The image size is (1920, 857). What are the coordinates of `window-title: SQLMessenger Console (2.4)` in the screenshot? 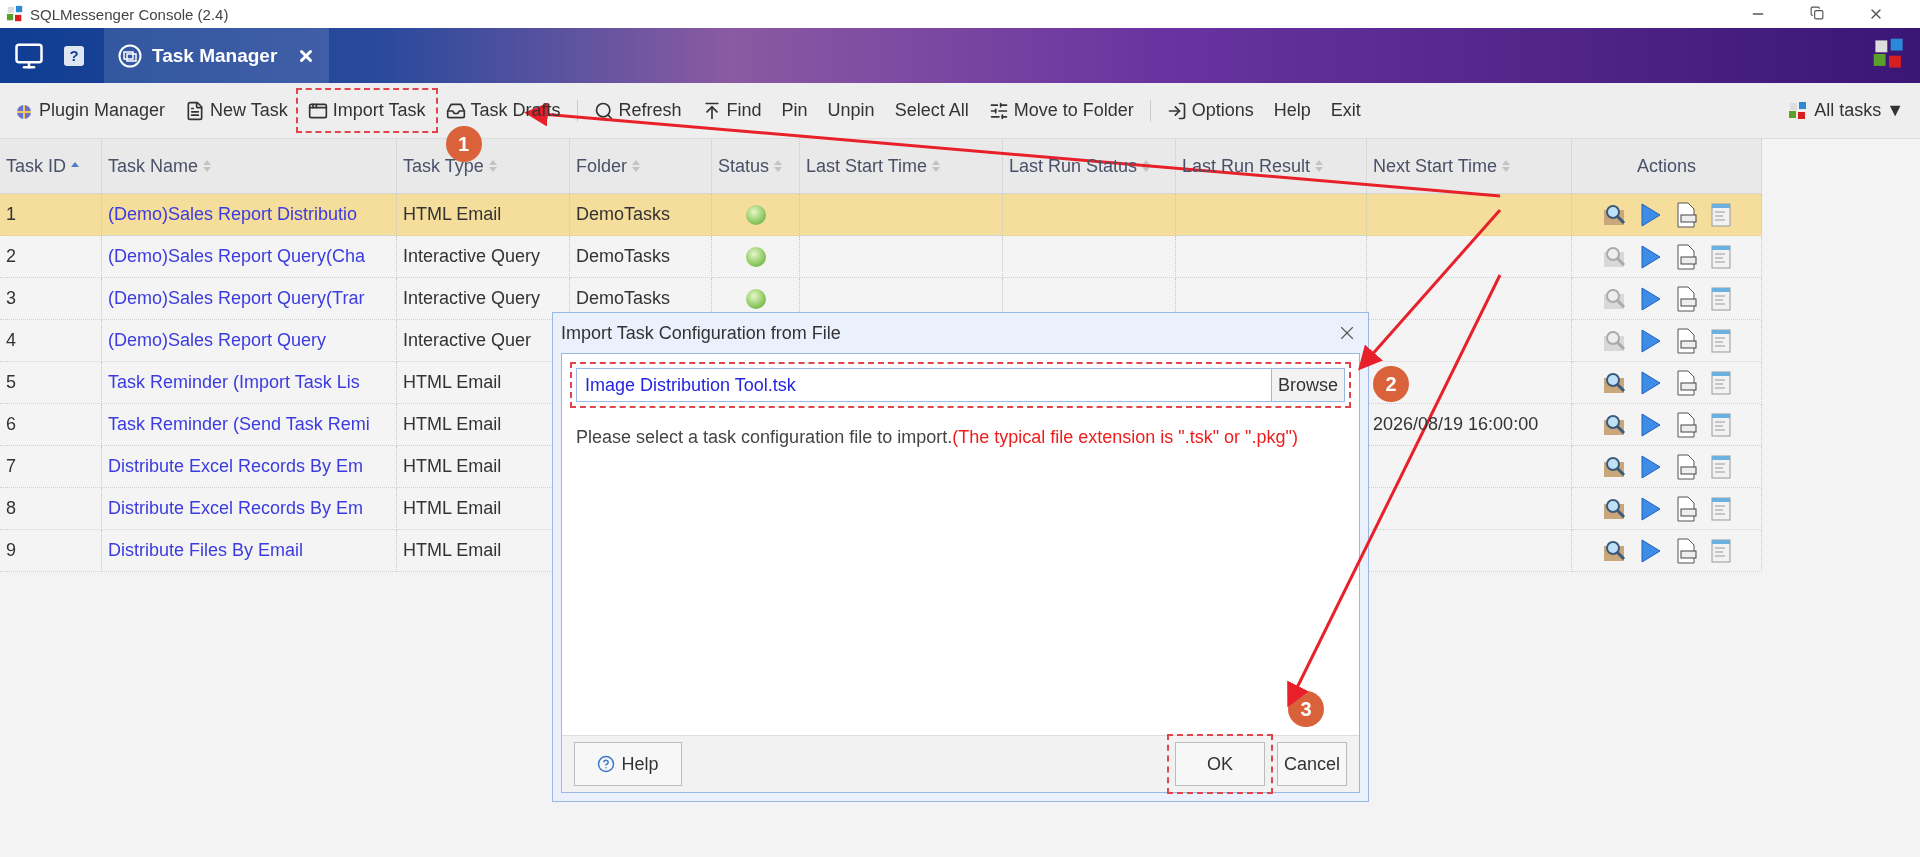 It's located at (129, 14).